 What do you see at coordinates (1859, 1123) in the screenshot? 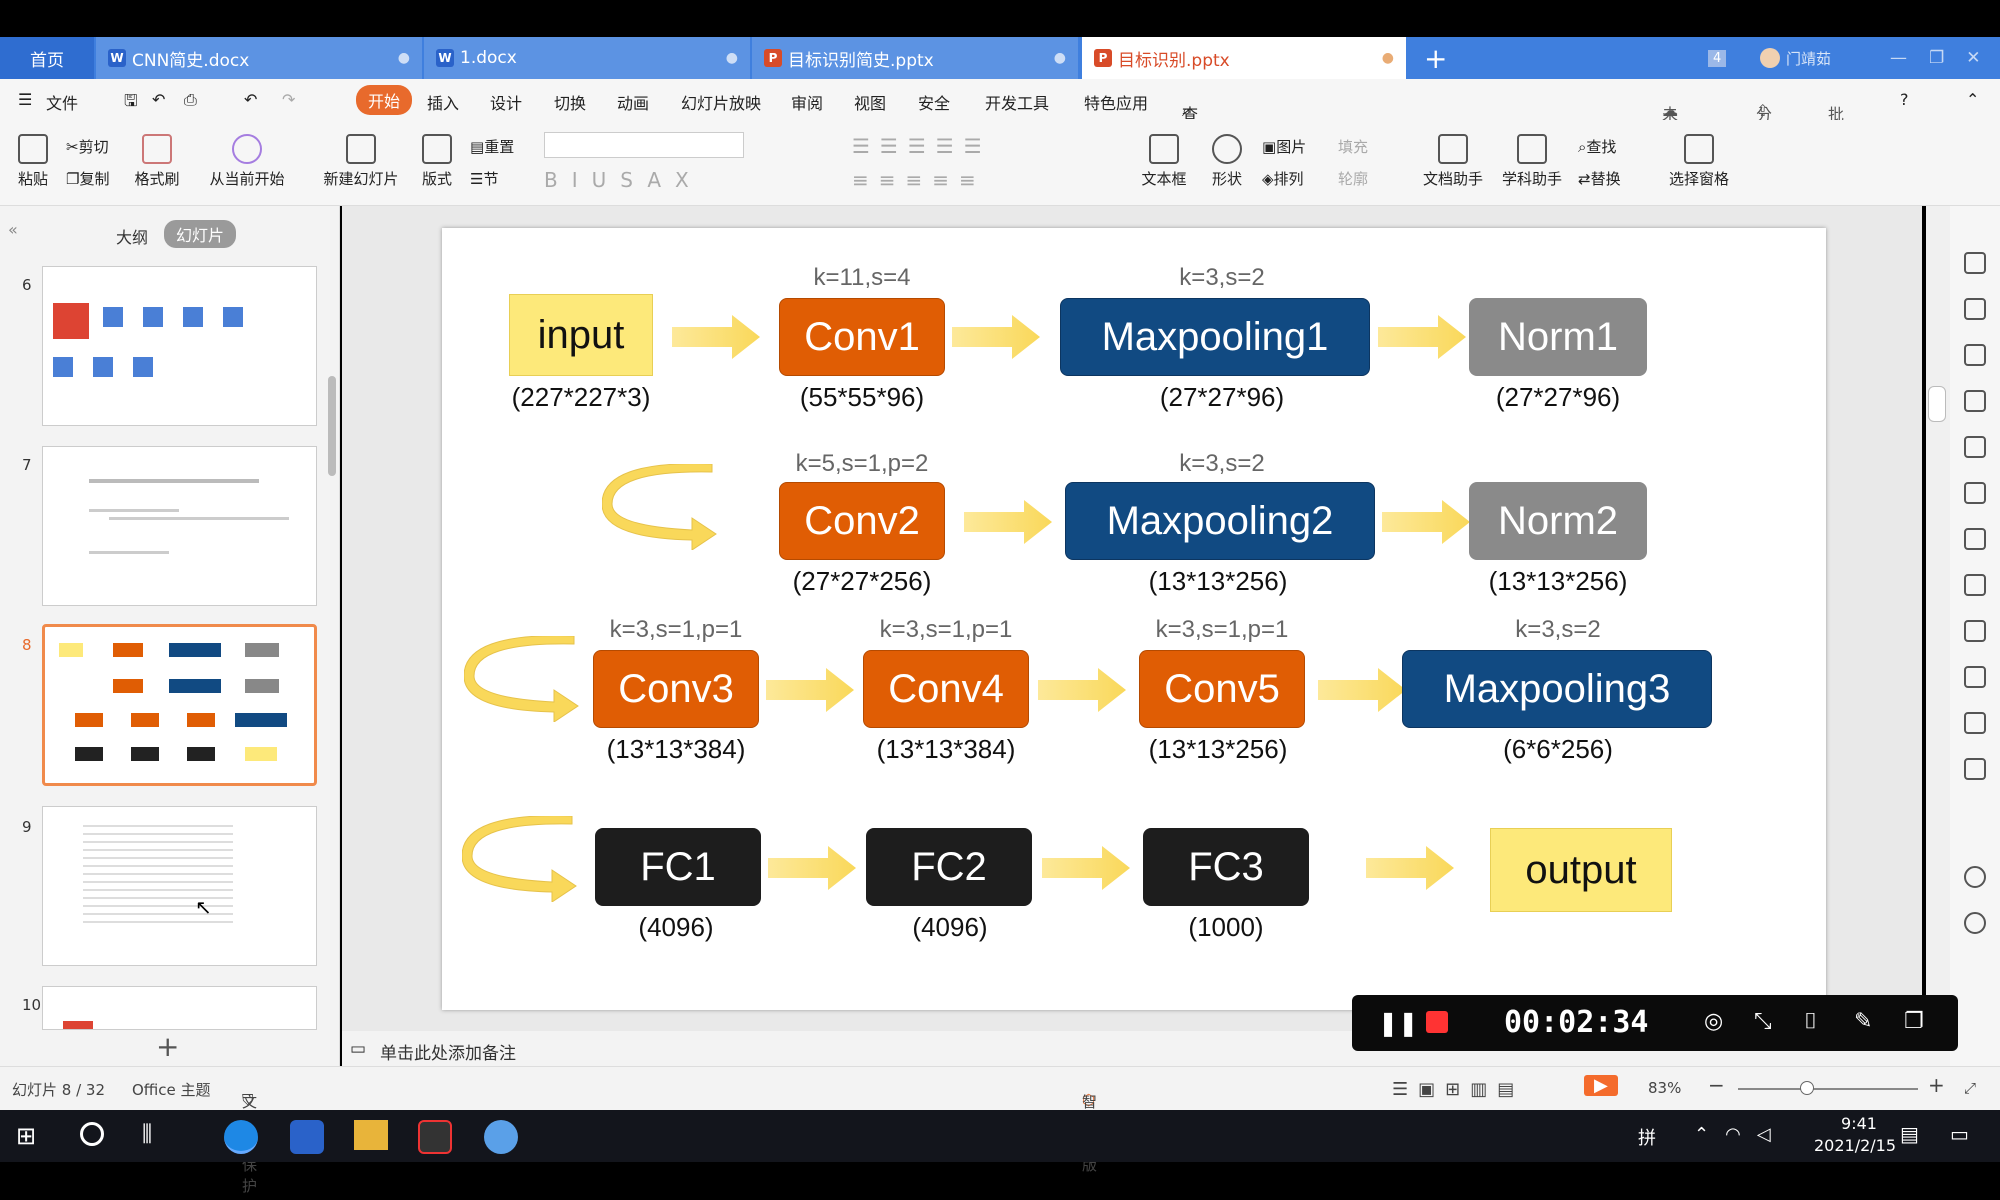
I see `clock-time: 9:41` at bounding box center [1859, 1123].